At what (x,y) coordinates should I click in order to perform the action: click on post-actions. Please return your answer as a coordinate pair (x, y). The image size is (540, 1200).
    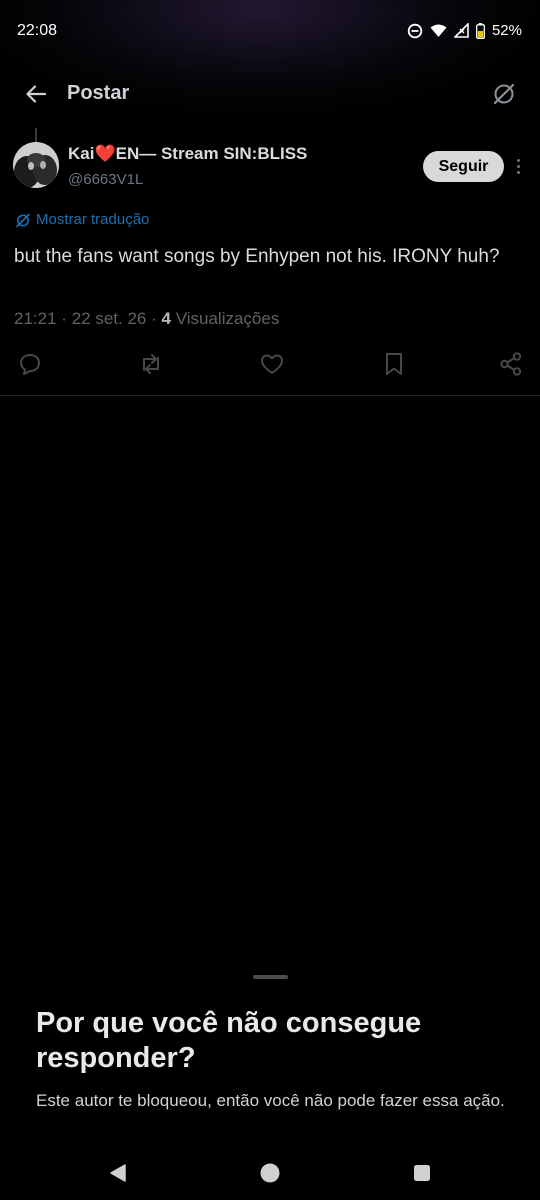
    Looking at the image, I should click on (270, 365).